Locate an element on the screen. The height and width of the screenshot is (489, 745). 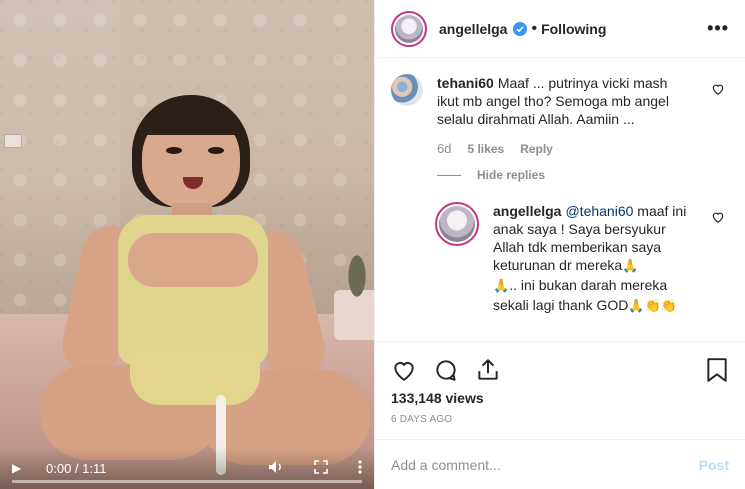
volume-icon is located at coordinates (276, 468).